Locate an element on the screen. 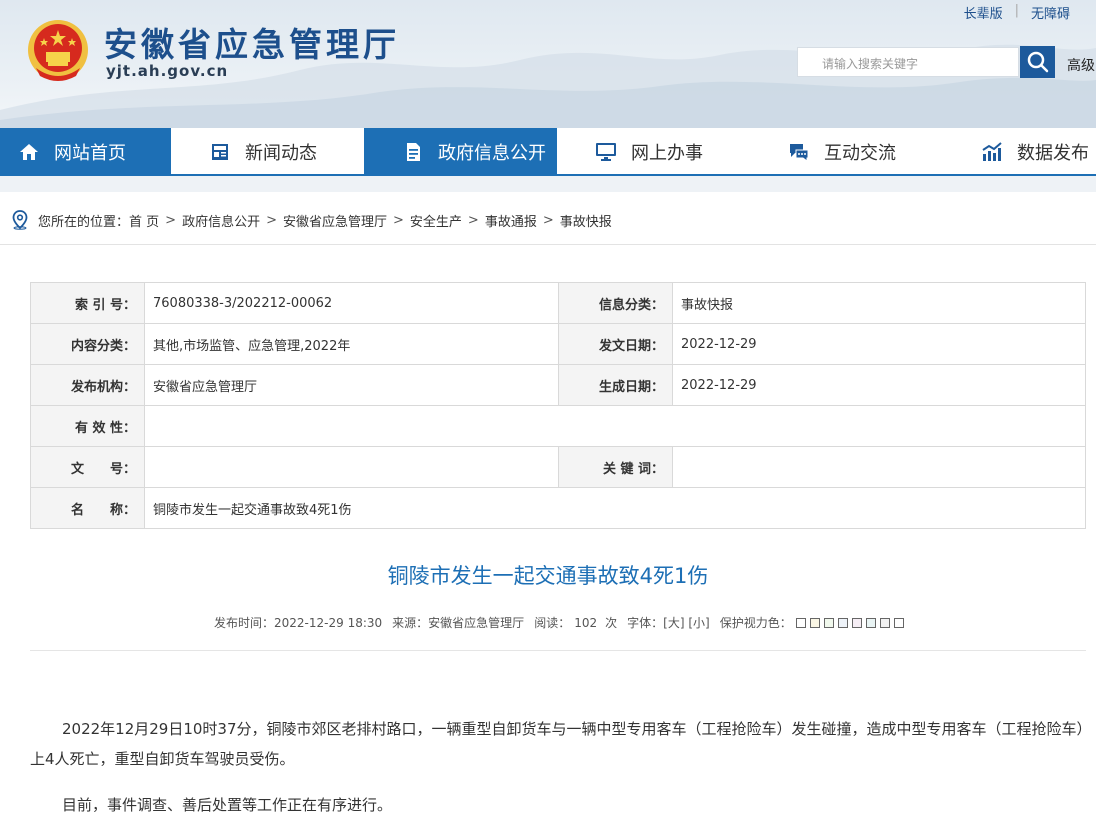 The image size is (1096, 839). doc-no-value is located at coordinates (351, 467).